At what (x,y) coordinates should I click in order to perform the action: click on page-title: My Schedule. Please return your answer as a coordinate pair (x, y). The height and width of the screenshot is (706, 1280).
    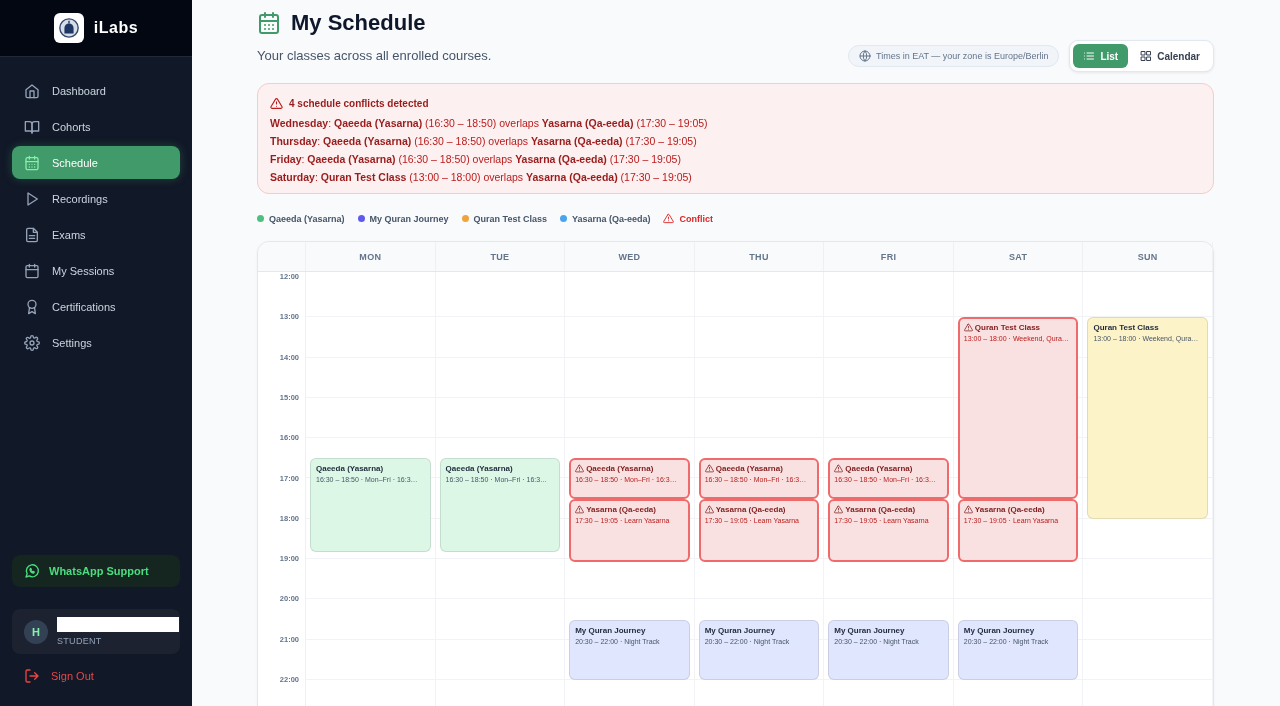
    Looking at the image, I should click on (358, 23).